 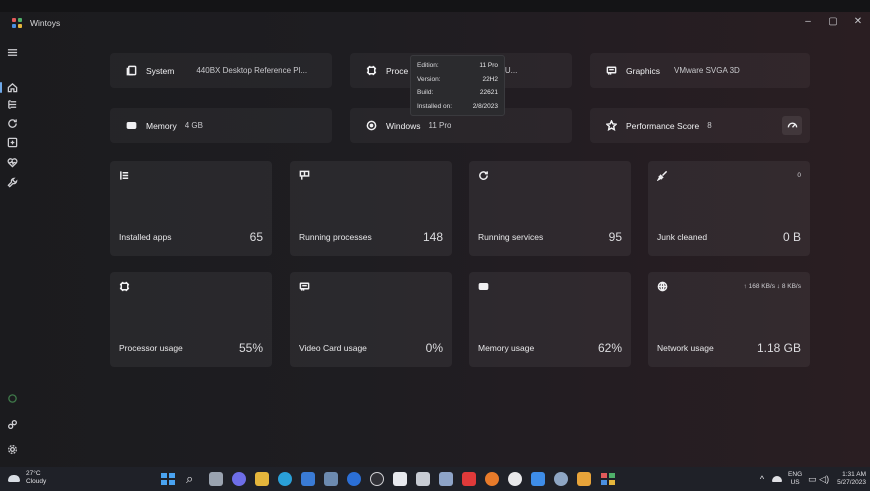 I want to click on running-services-tile: Running services 95, so click(x=550, y=208).